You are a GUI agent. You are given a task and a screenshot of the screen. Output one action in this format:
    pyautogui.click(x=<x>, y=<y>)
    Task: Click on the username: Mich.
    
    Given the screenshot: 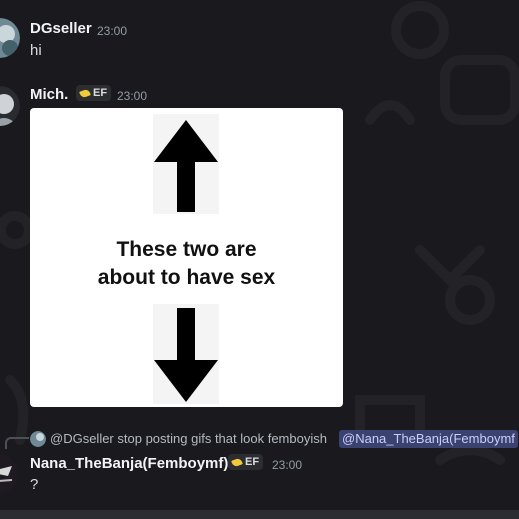 What is the action you would take?
    pyautogui.click(x=49, y=94)
    